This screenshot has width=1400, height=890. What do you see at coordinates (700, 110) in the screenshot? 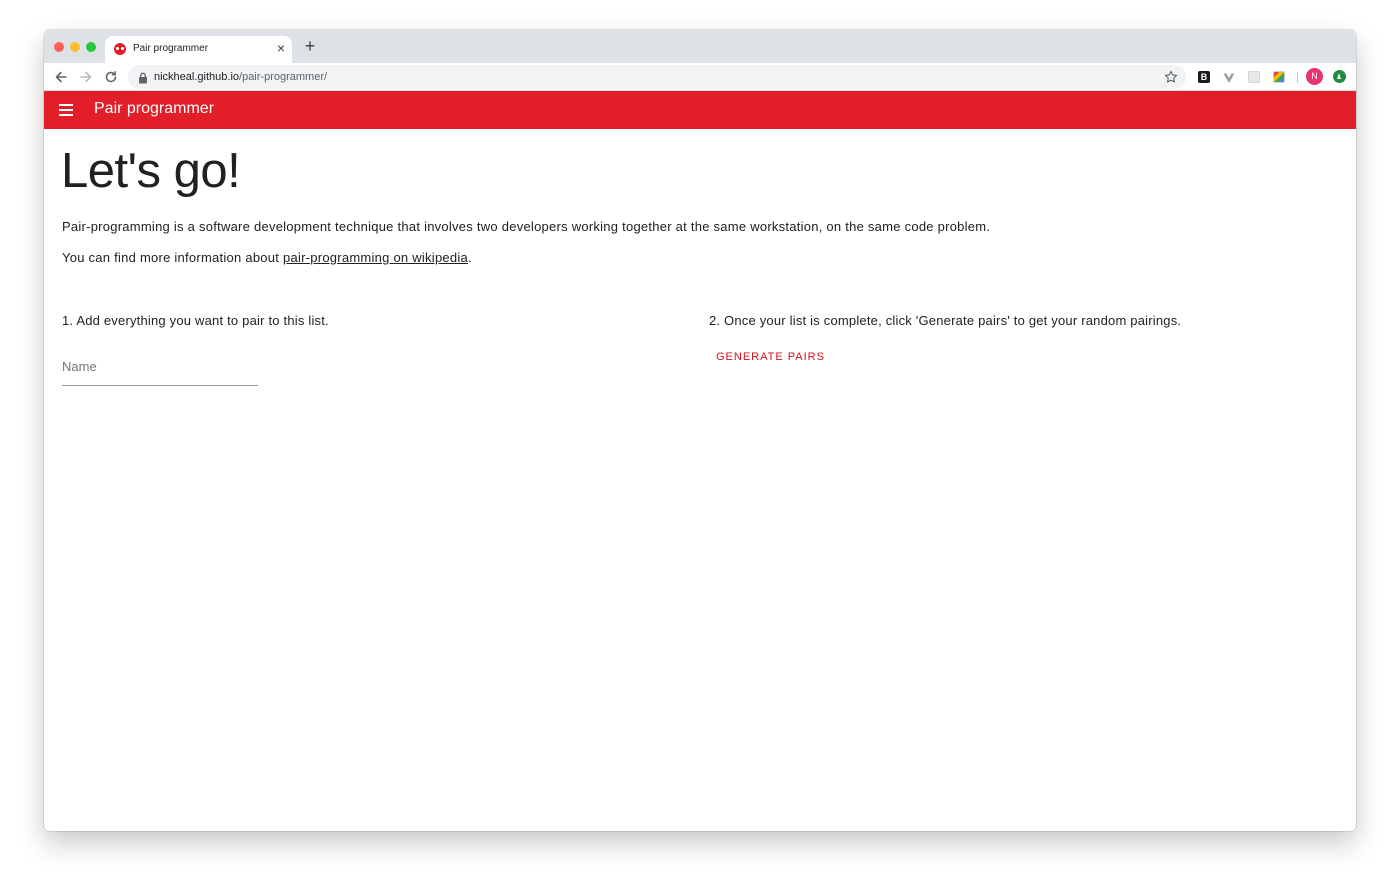
I see `app-bar: Pair programmer` at bounding box center [700, 110].